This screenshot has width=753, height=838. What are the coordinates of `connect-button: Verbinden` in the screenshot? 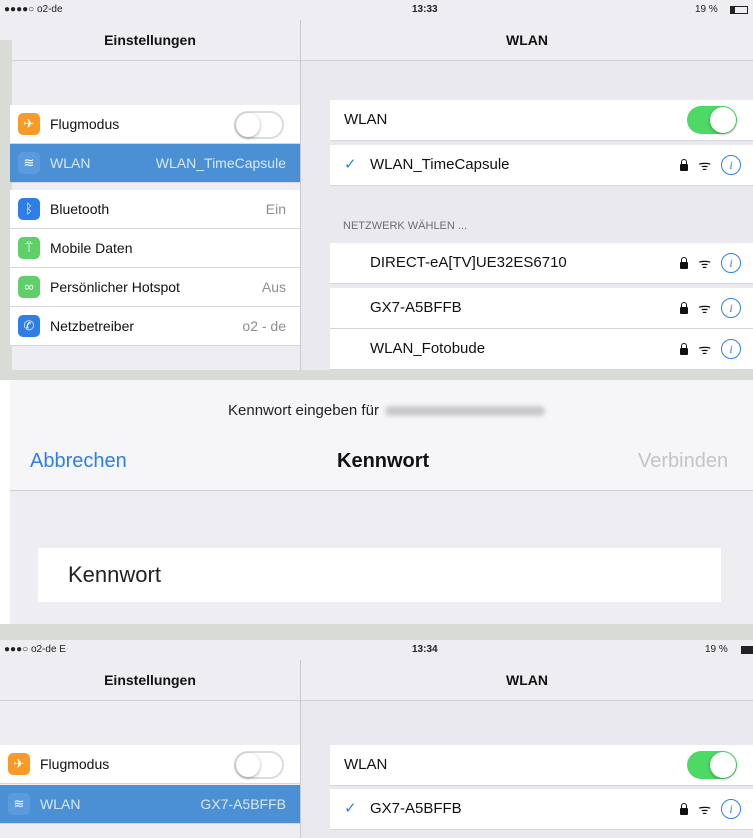 It's located at (683, 461).